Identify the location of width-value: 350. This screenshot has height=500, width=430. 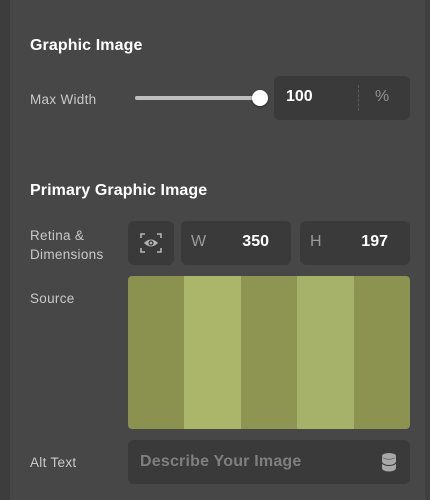
(255, 242).